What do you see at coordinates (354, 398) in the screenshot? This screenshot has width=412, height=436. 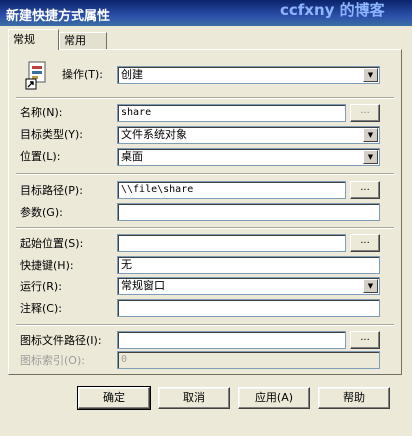 I see `help-button: 帮助` at bounding box center [354, 398].